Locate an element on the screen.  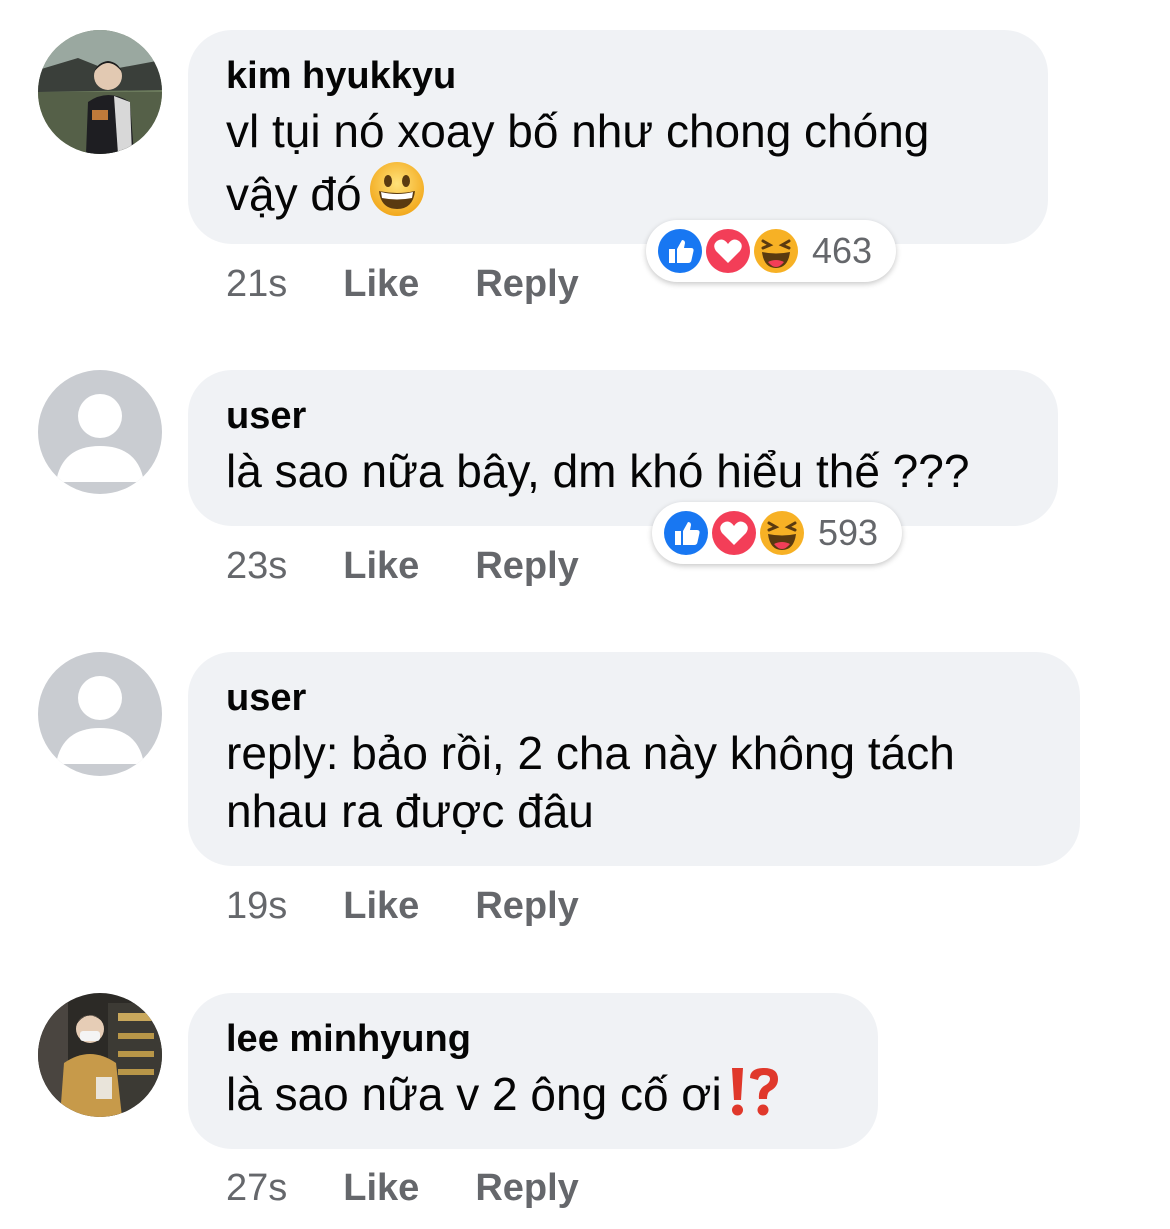
comment-actions: 21s Like Reply is located at coordinates (402, 284).